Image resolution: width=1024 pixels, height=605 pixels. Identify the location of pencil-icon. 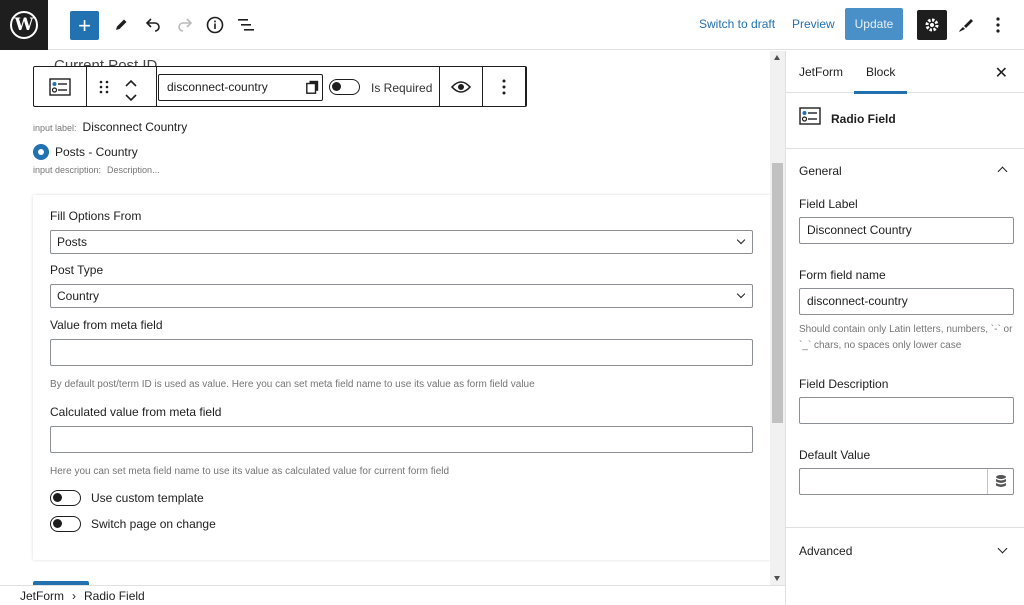
(121, 25).